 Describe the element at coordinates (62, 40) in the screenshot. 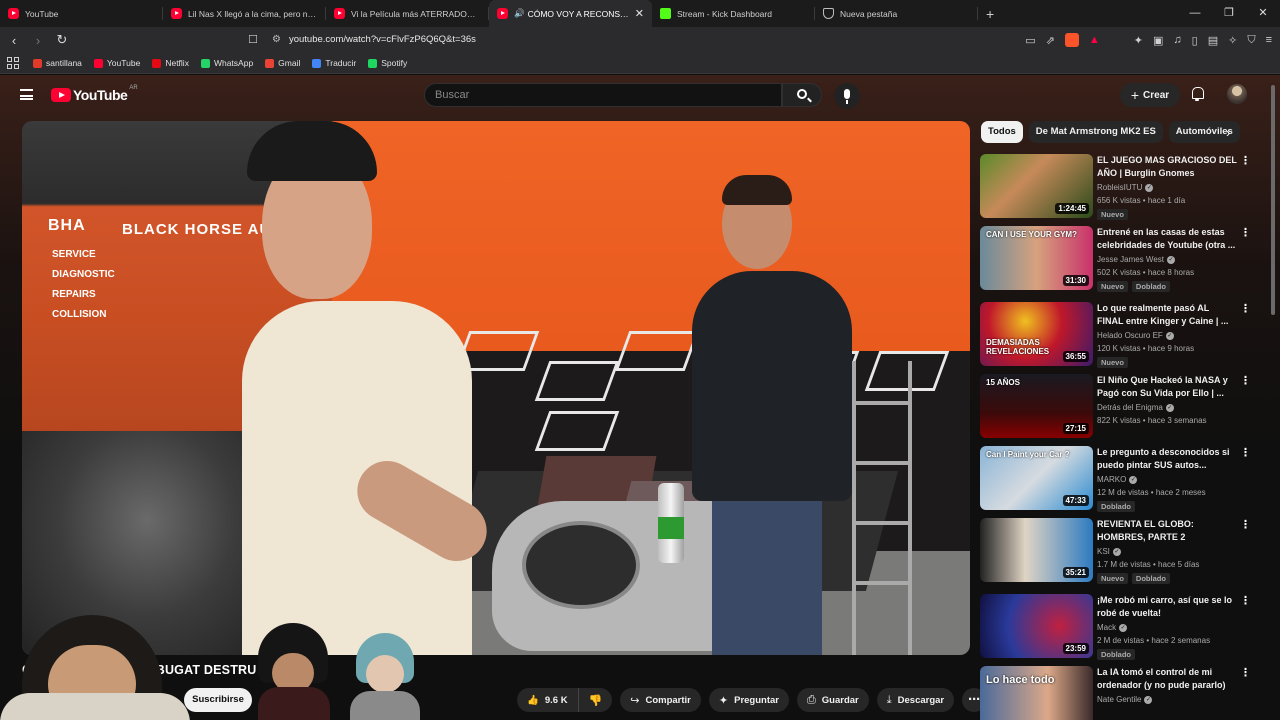

I see `reload-icon: ↻` at that location.